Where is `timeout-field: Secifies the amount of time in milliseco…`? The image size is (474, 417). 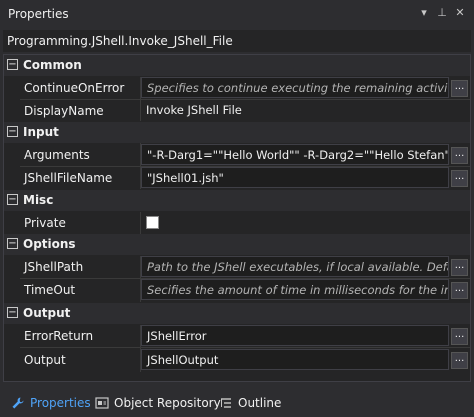 timeout-field: Secifies the amount of time in milliseco… is located at coordinates (295, 289).